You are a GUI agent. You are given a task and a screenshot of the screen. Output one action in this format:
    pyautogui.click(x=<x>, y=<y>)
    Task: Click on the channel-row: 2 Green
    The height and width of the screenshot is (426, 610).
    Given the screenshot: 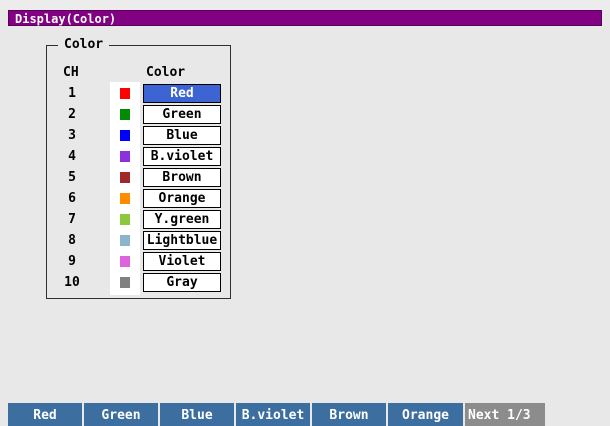 What is the action you would take?
    pyautogui.click(x=305, y=114)
    